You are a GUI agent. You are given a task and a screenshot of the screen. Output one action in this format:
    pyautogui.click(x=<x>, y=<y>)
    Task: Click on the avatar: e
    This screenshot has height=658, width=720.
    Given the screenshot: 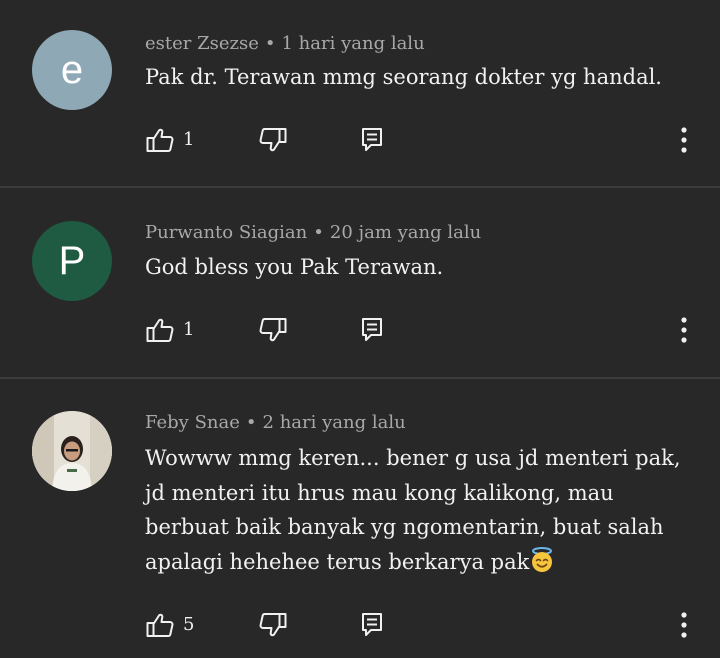 What is the action you would take?
    pyautogui.click(x=72, y=70)
    